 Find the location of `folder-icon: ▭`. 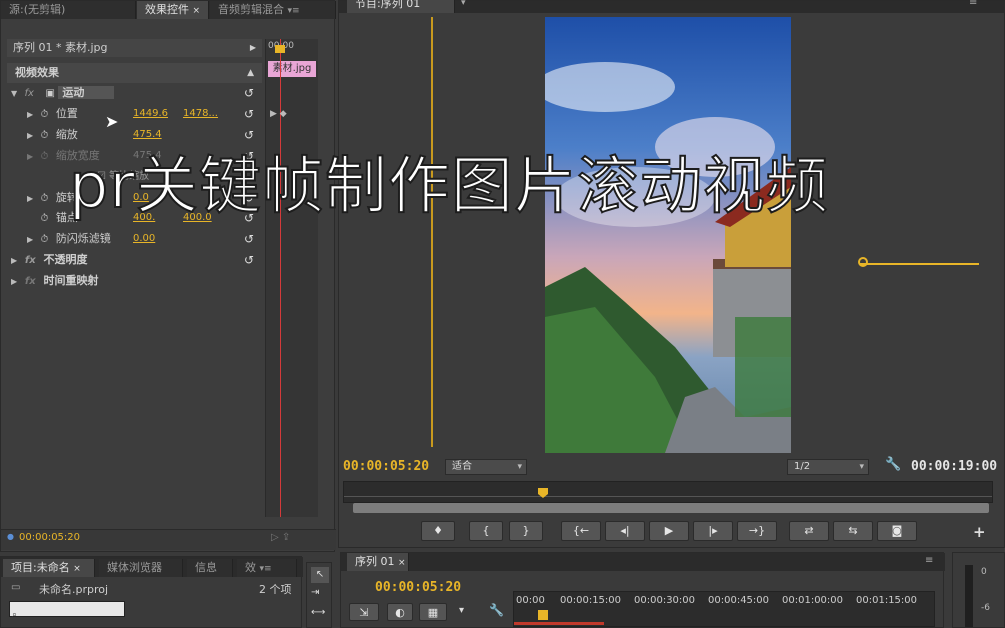

folder-icon: ▭ is located at coordinates (16, 587).